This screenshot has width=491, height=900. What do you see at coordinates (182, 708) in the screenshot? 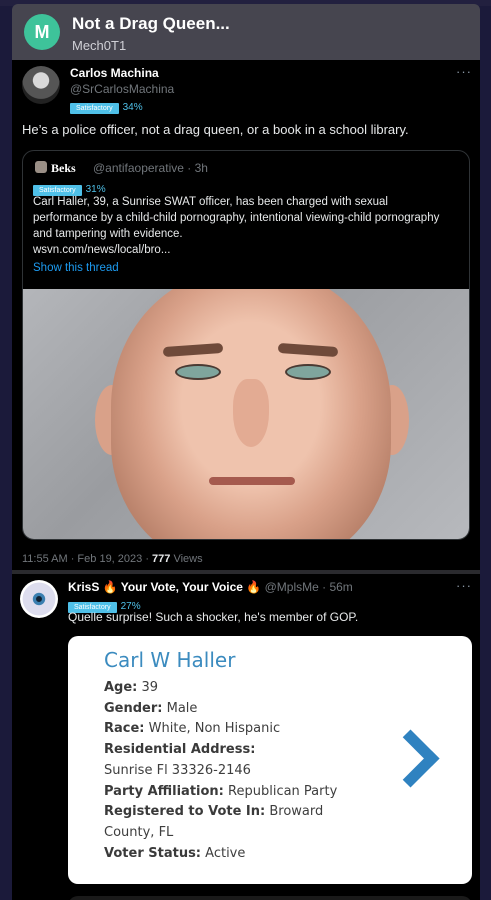
I see `gender-value: Male` at bounding box center [182, 708].